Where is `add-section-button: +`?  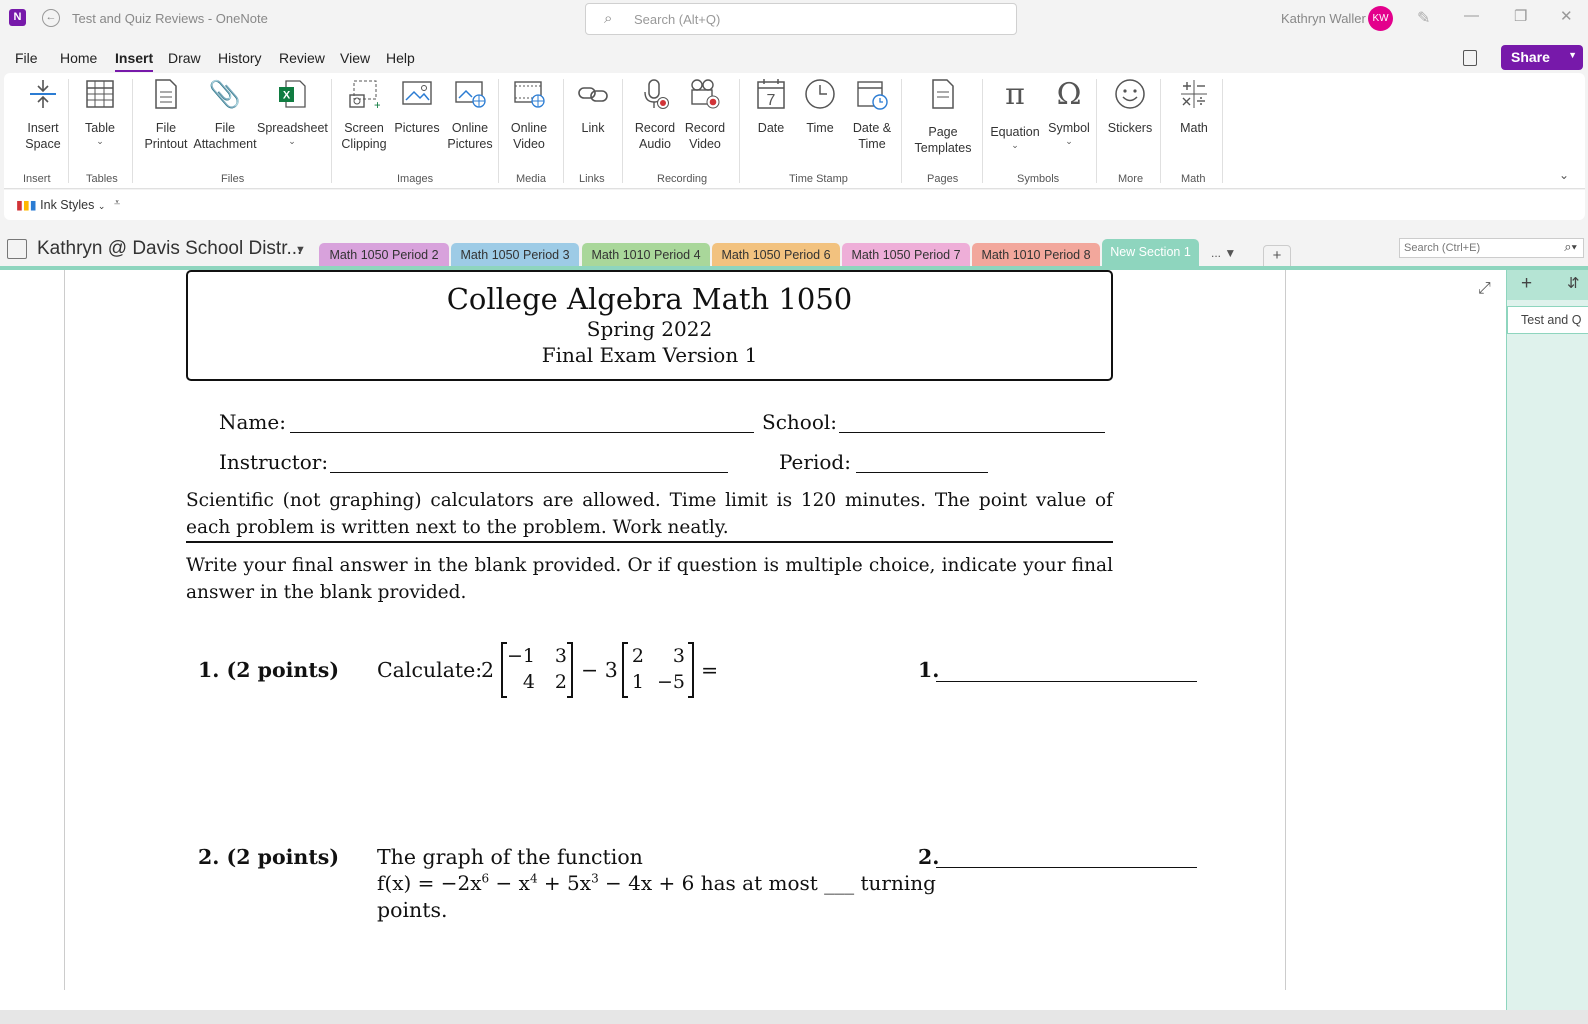
add-section-button: + is located at coordinates (1277, 256).